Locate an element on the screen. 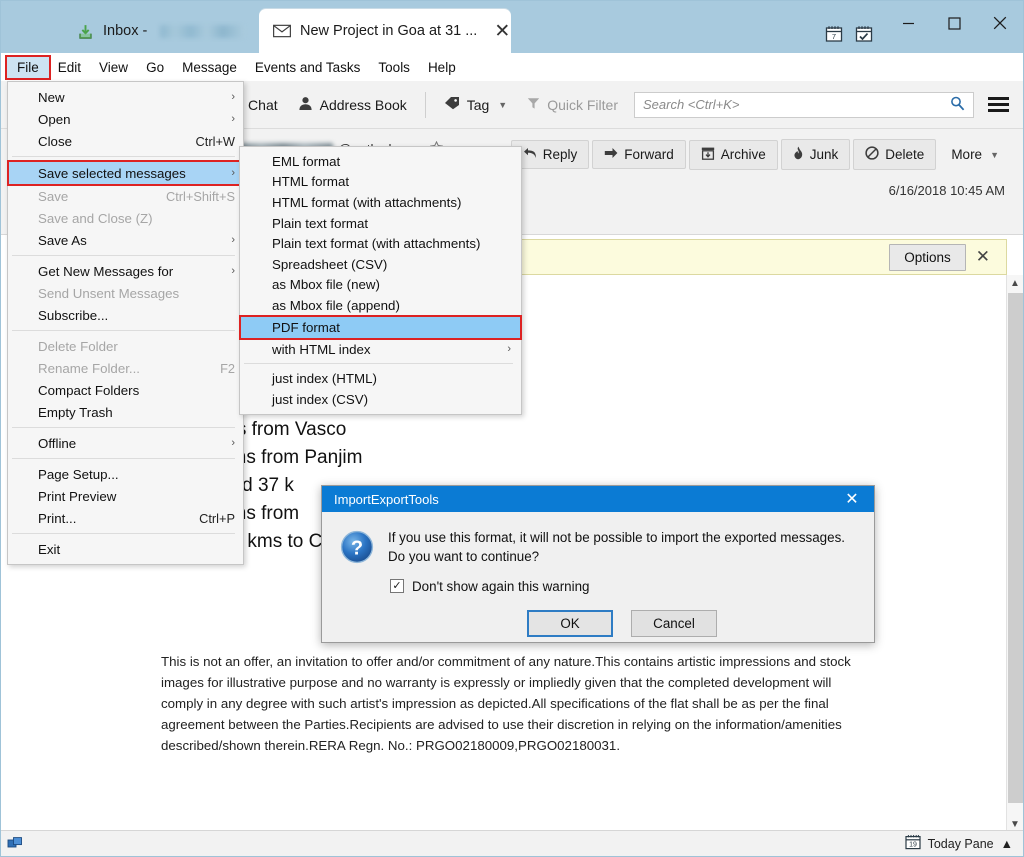  submenu-item-plain-text-format: Plain text format is located at coordinates (380, 223).